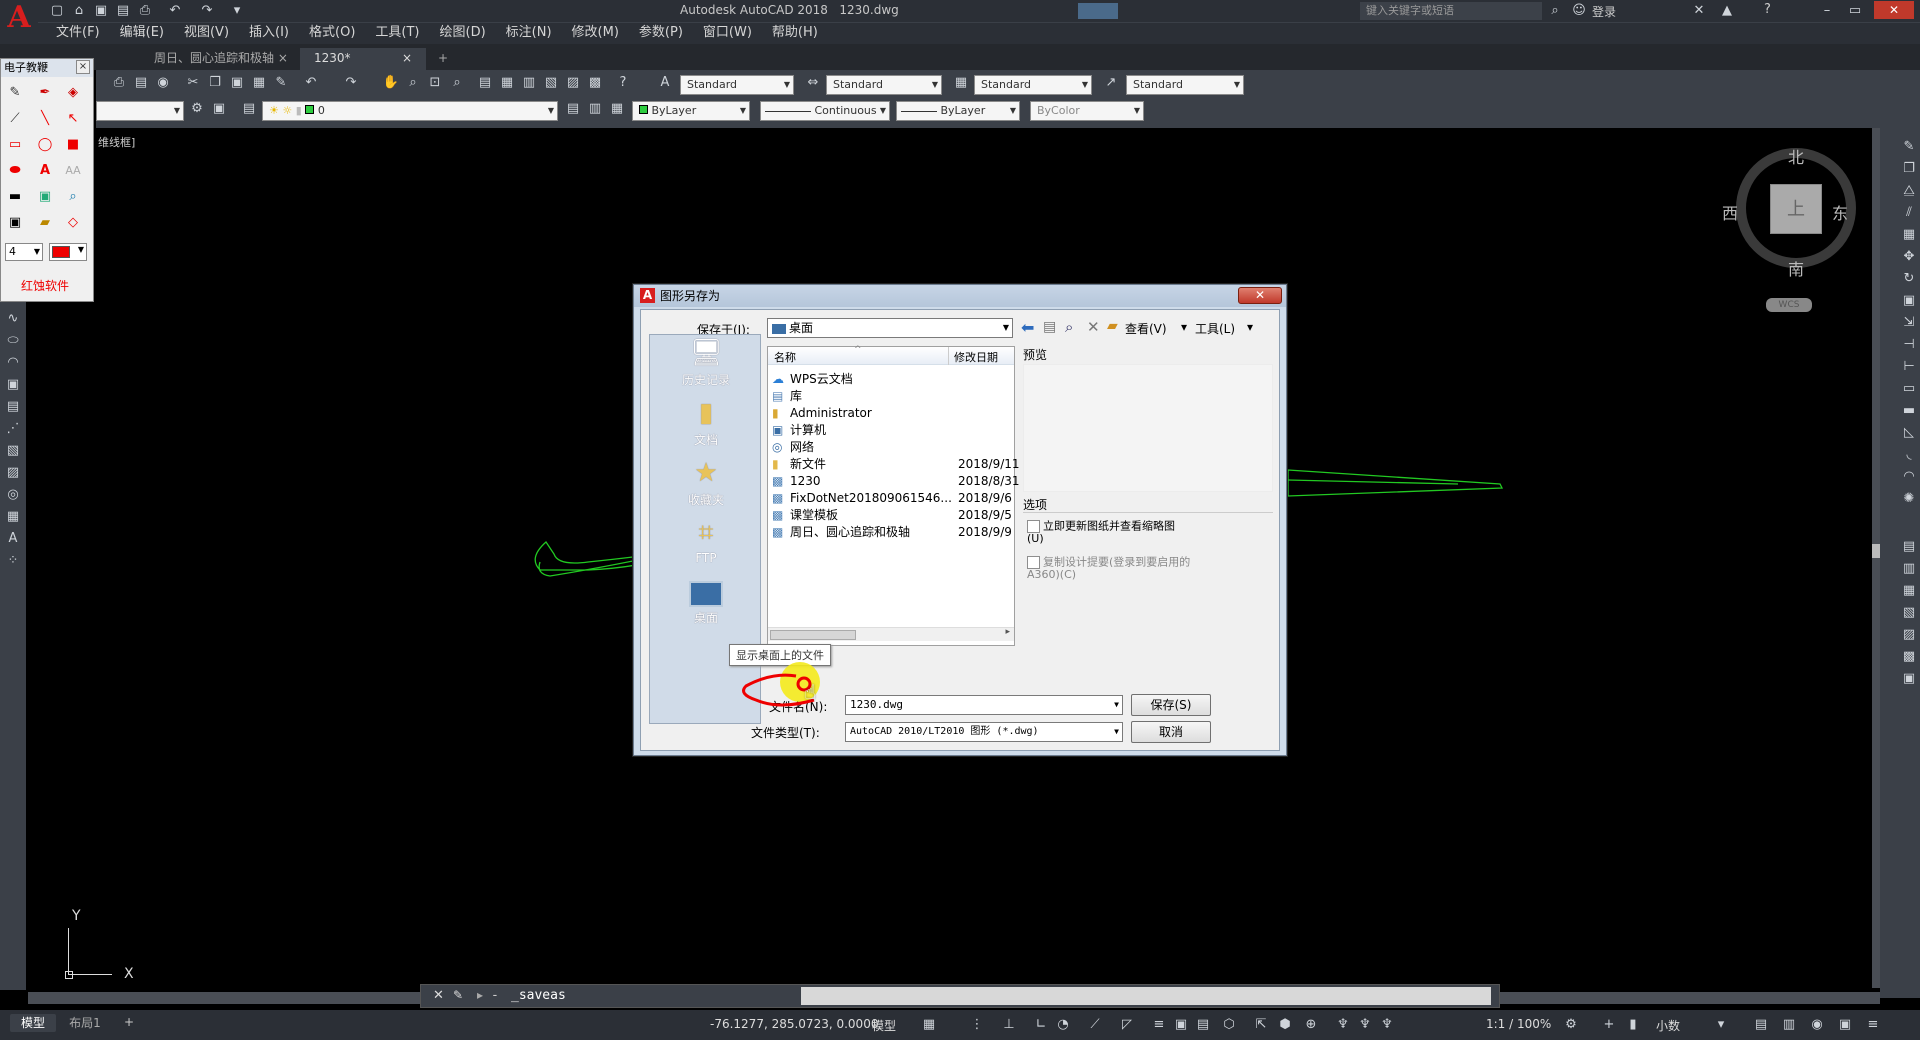 The image size is (1920, 1040). What do you see at coordinates (1909, 499) in the screenshot?
I see `explode-icon: ✺` at bounding box center [1909, 499].